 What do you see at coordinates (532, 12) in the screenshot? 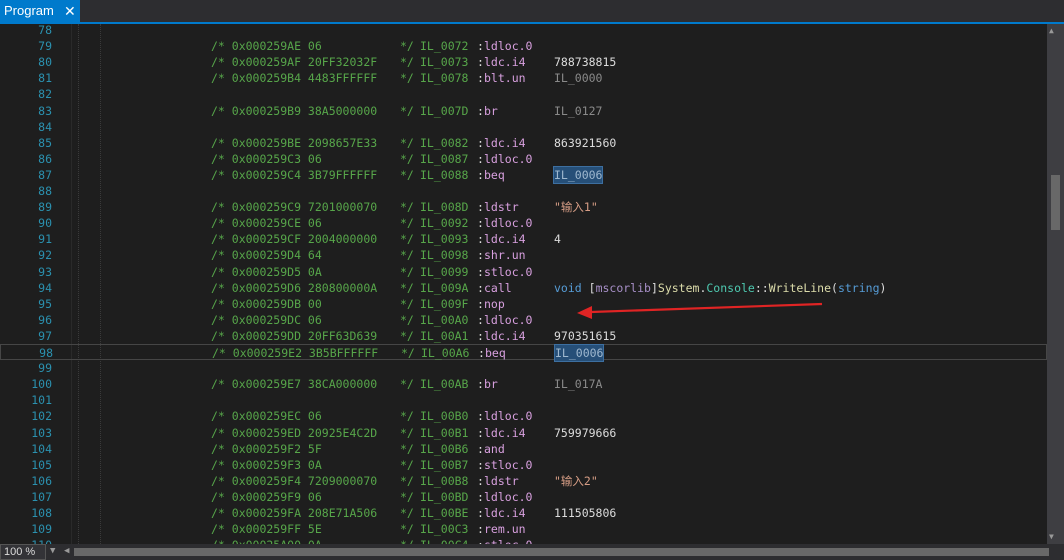
I see `tab-bar: Program ✕` at bounding box center [532, 12].